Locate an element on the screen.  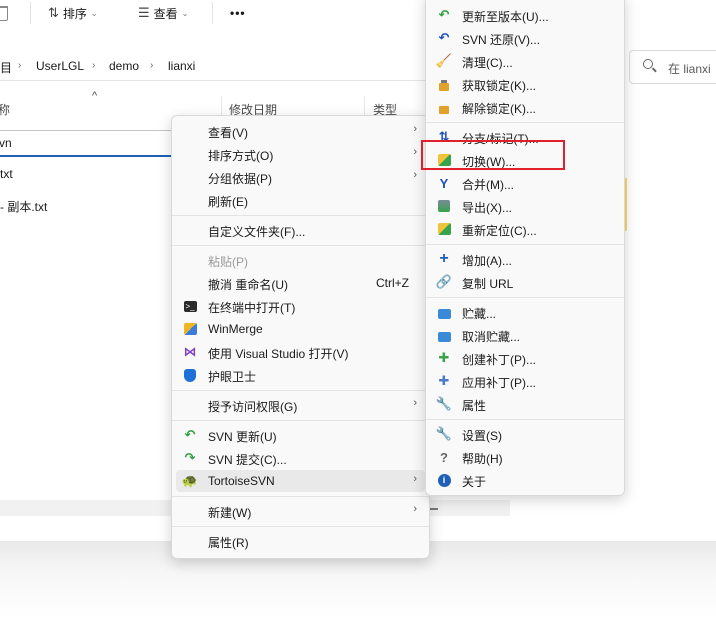
tortoisesvn-icon: 🐢 is located at coordinates (190, 480).